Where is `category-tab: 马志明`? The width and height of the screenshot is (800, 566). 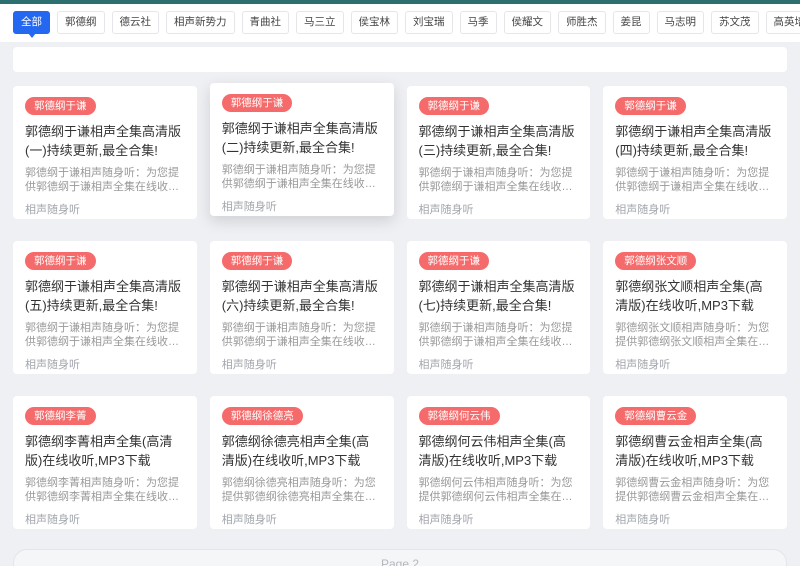
category-tab: 马志明 is located at coordinates (680, 22).